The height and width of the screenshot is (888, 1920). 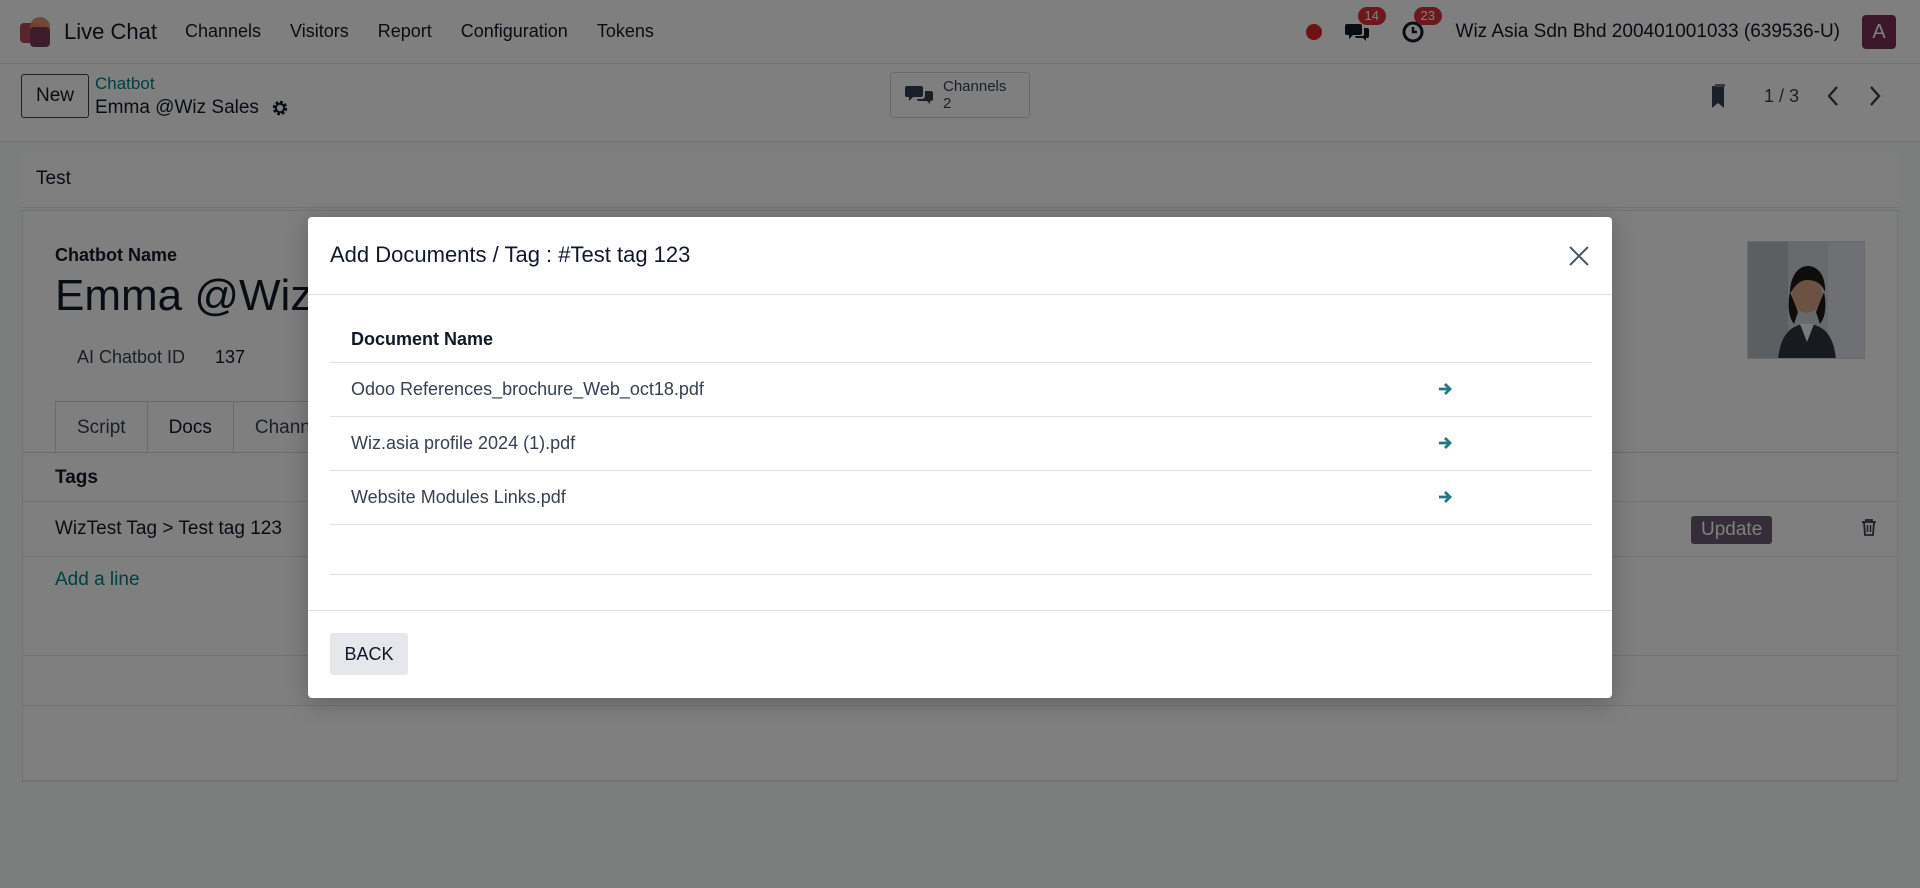 I want to click on table-header: Document Name, so click(x=961, y=338).